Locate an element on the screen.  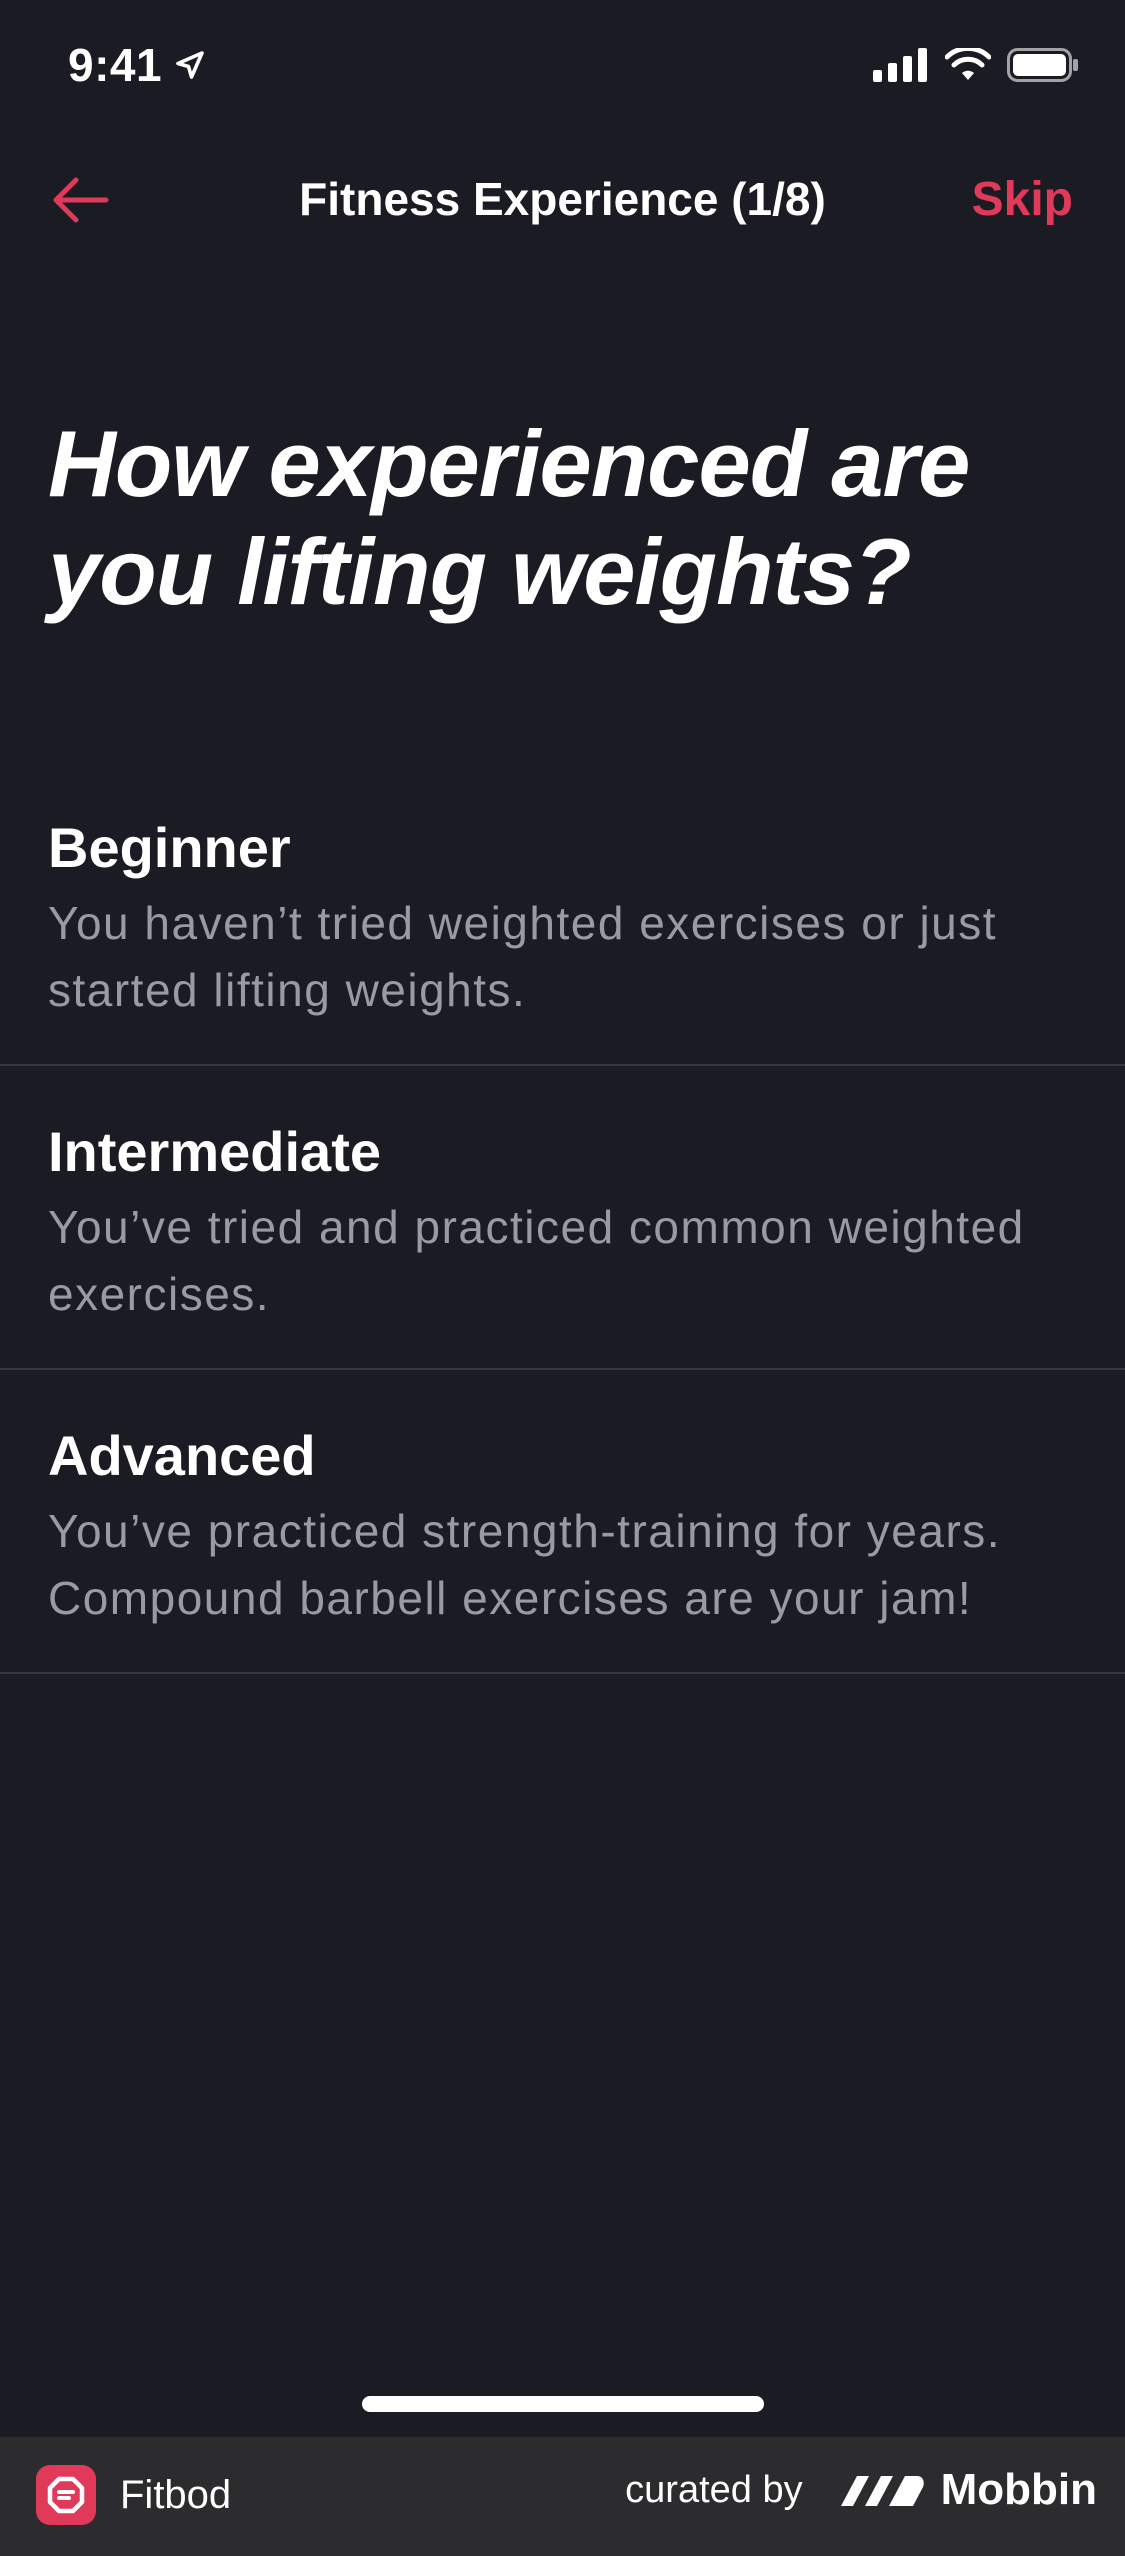
footer-app-name: Fitbod is located at coordinates (176, 2494).